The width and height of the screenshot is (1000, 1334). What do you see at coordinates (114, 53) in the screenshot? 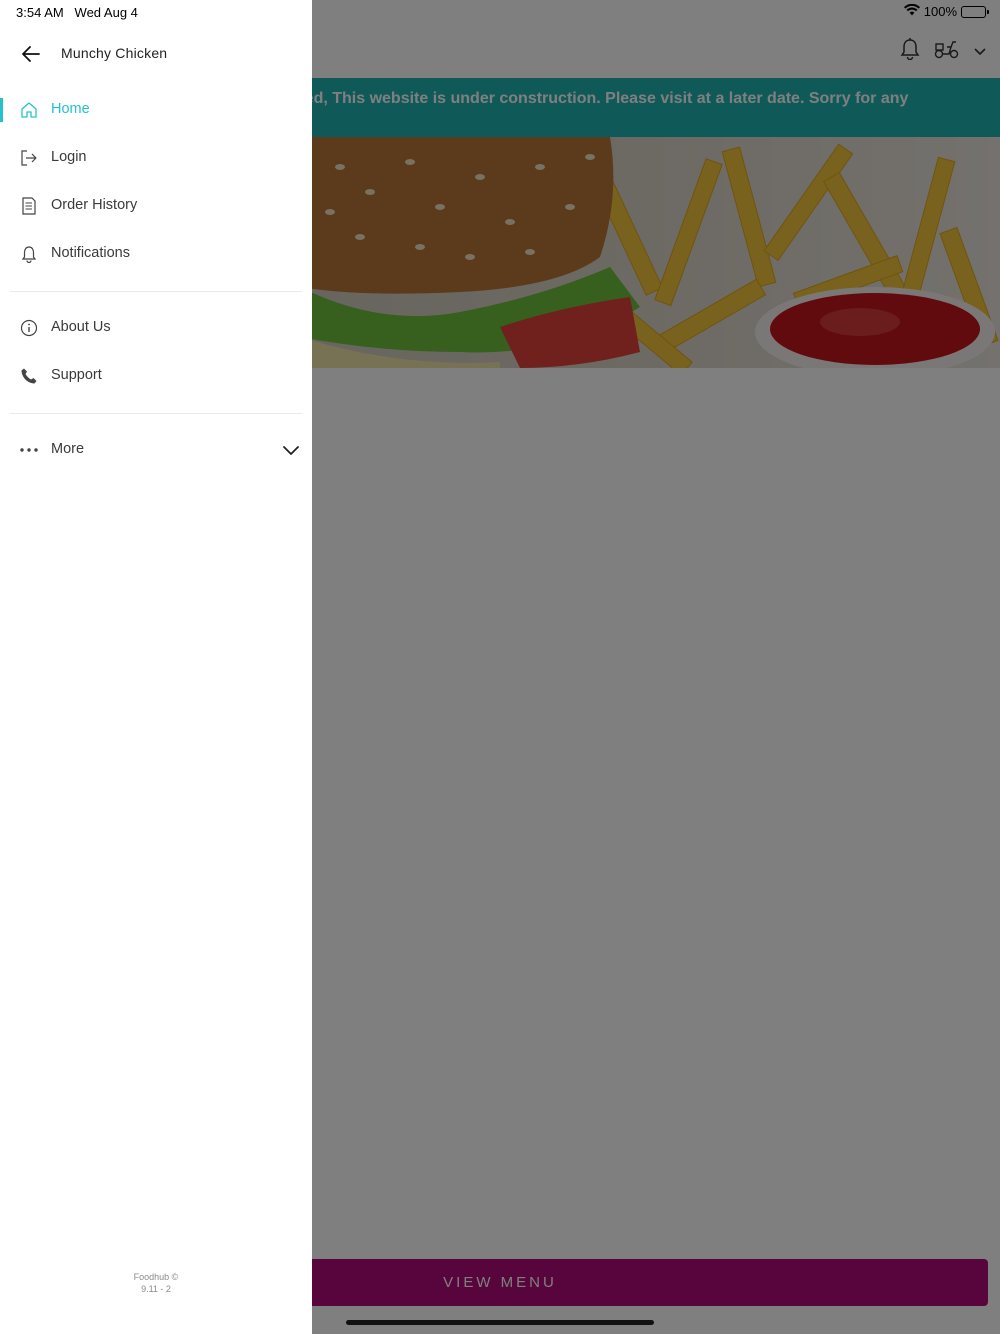
I see `restaurant-name: Munchy Chicken` at bounding box center [114, 53].